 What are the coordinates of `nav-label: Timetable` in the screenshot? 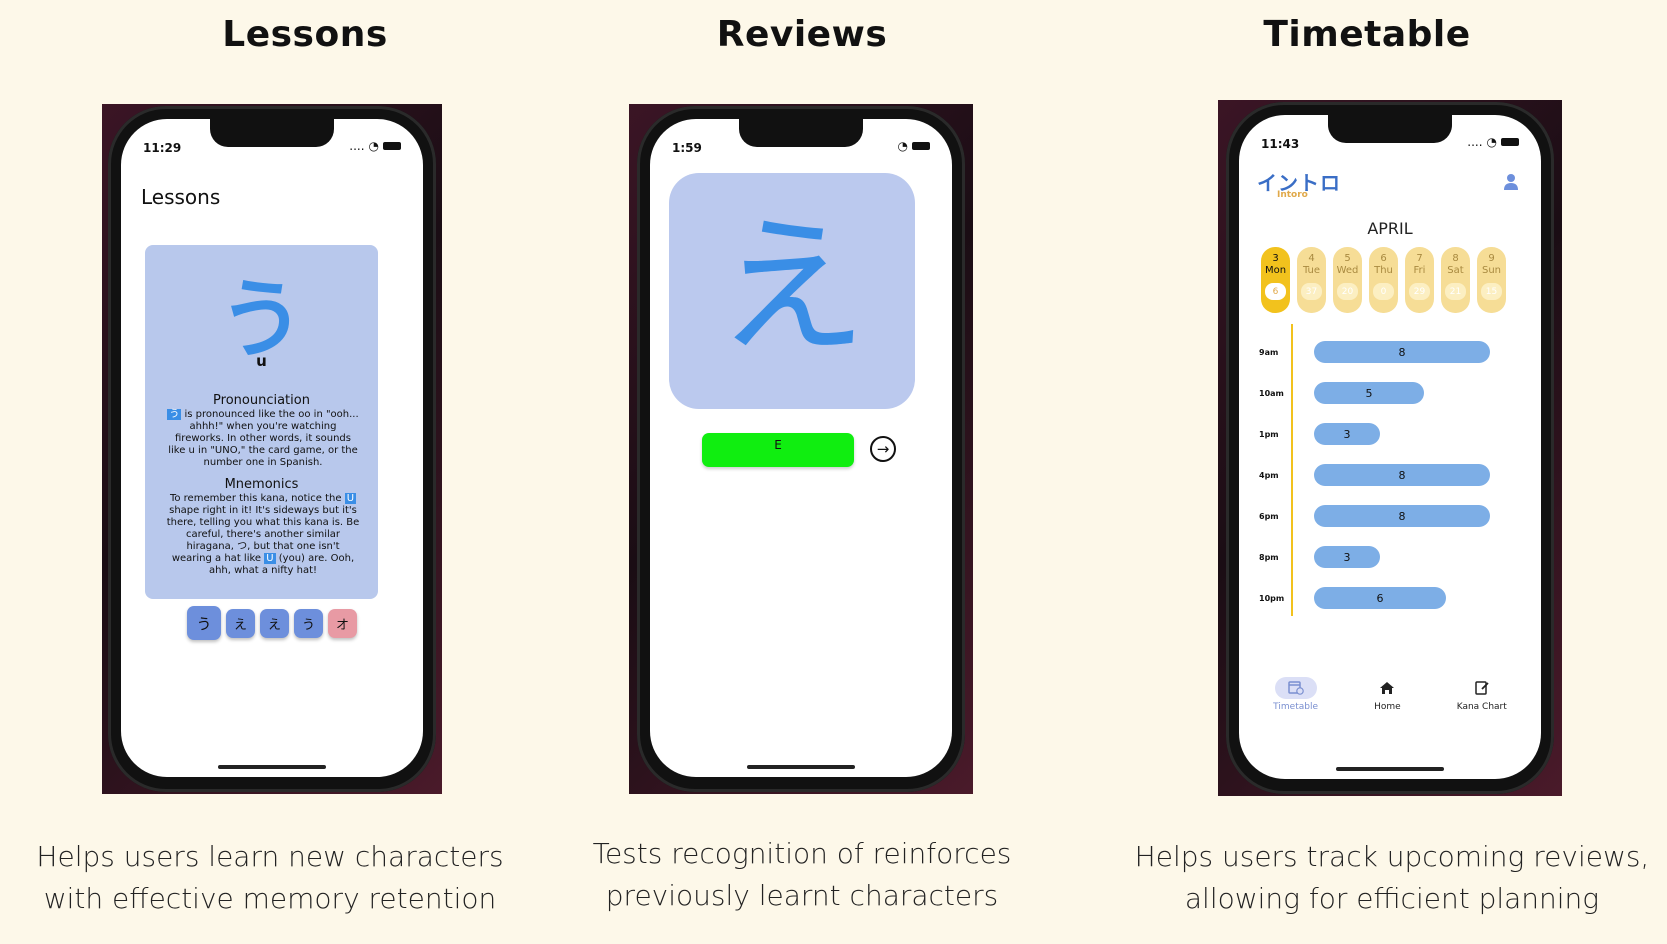 It's located at (1295, 707).